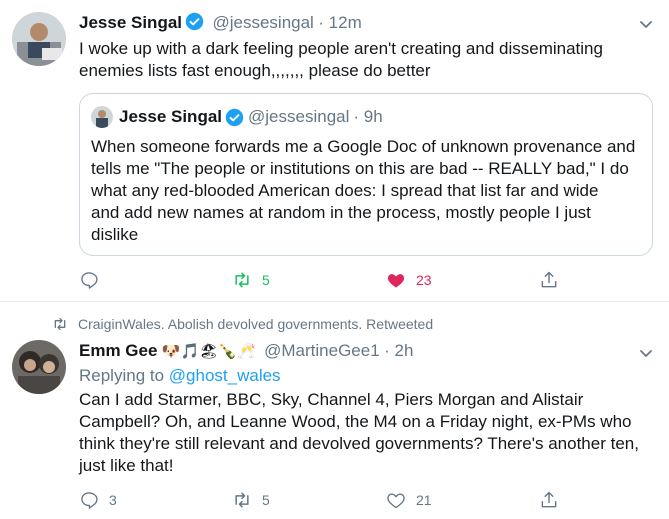 The height and width of the screenshot is (519, 669). I want to click on like-count: 21, so click(424, 500).